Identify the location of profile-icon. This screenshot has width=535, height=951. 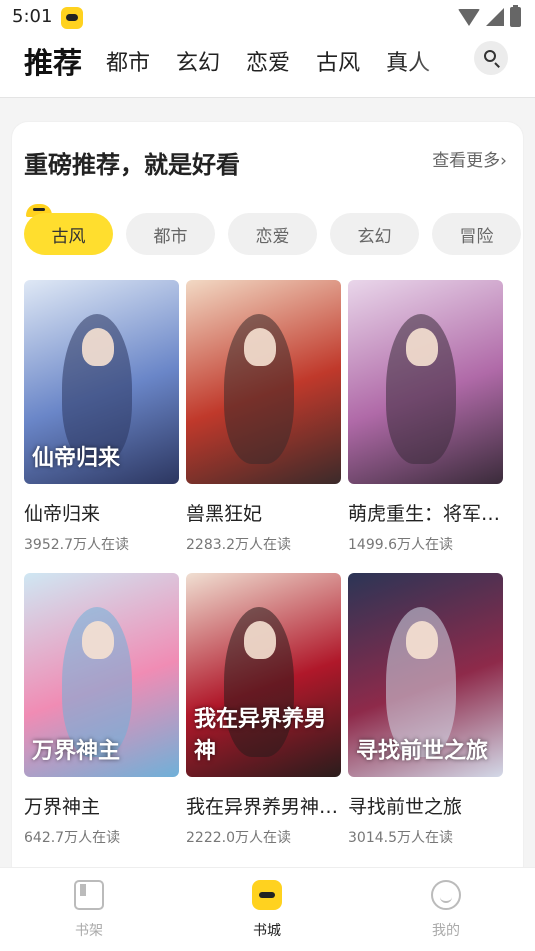
(446, 895).